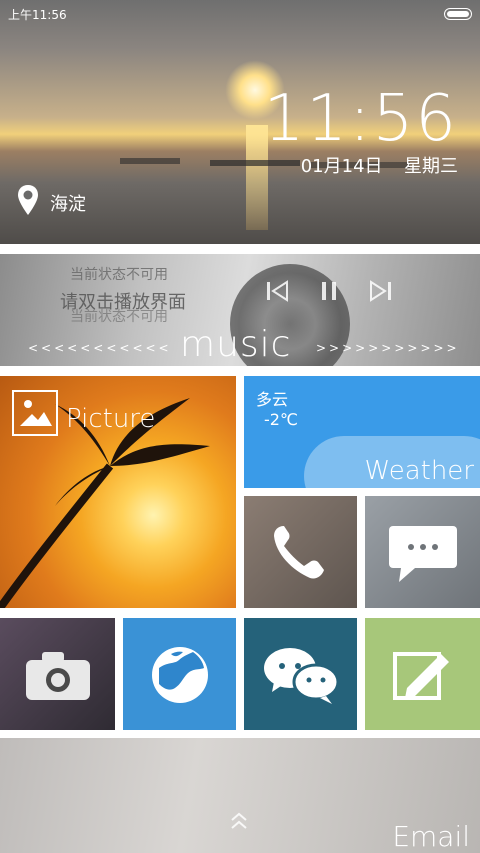 The width and height of the screenshot is (480, 853). I want to click on camera-icon, so click(58, 676).